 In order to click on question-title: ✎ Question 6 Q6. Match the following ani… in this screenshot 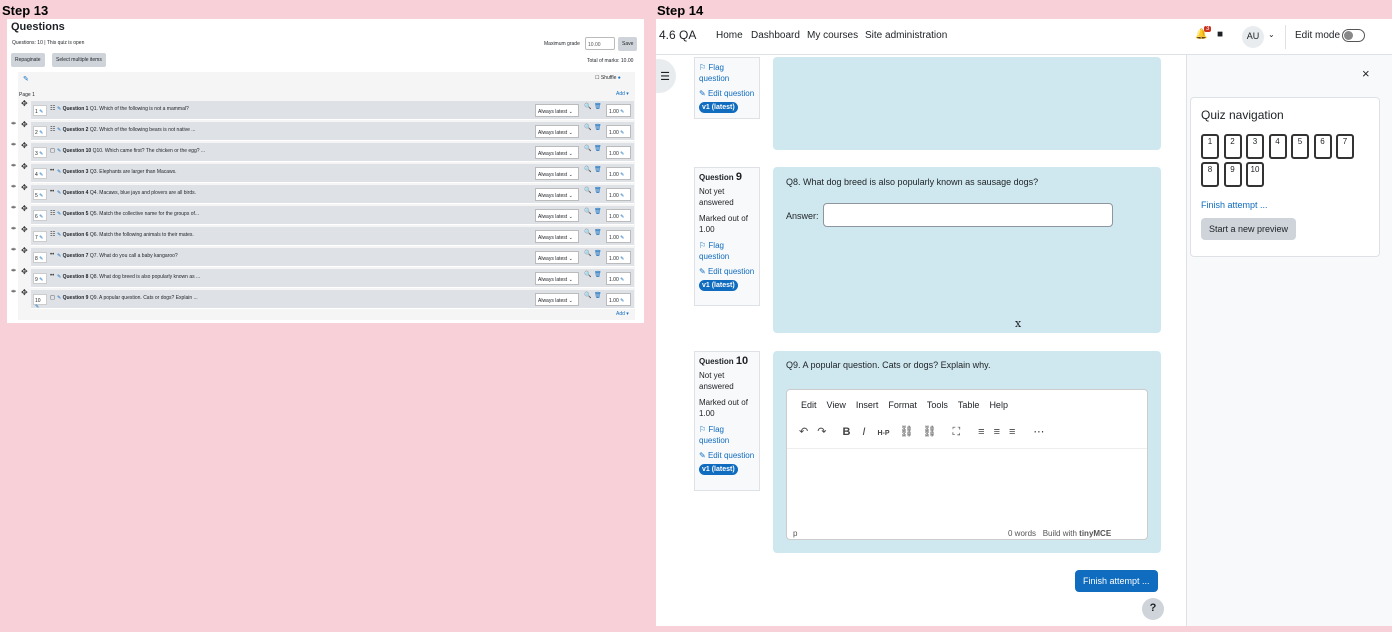, I will do `click(125, 235)`.